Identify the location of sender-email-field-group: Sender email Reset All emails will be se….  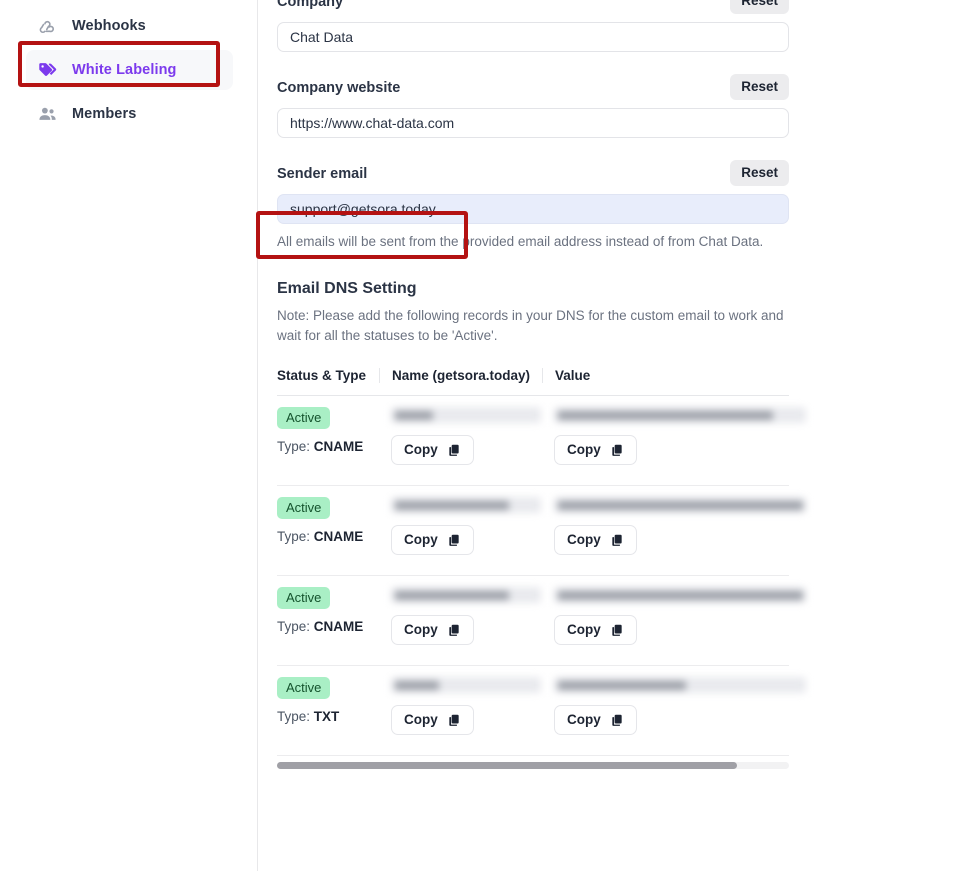
(533, 206).